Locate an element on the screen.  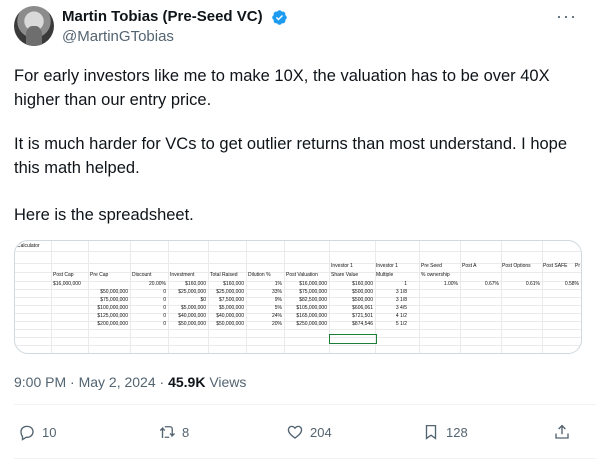
table-cell-pre-cap: $50,000,000 is located at coordinates (114, 292).